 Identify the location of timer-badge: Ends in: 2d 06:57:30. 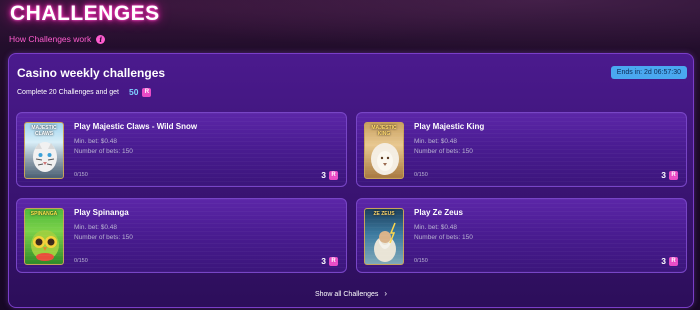
(648, 72).